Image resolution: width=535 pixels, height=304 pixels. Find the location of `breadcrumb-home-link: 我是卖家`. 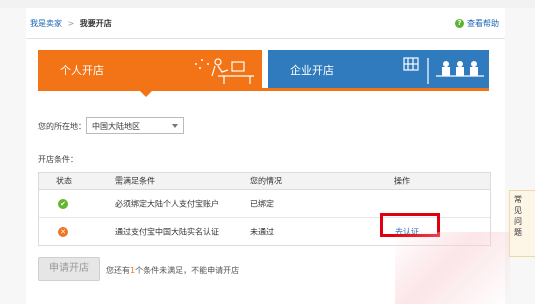

breadcrumb-home-link: 我是卖家 is located at coordinates (46, 23).